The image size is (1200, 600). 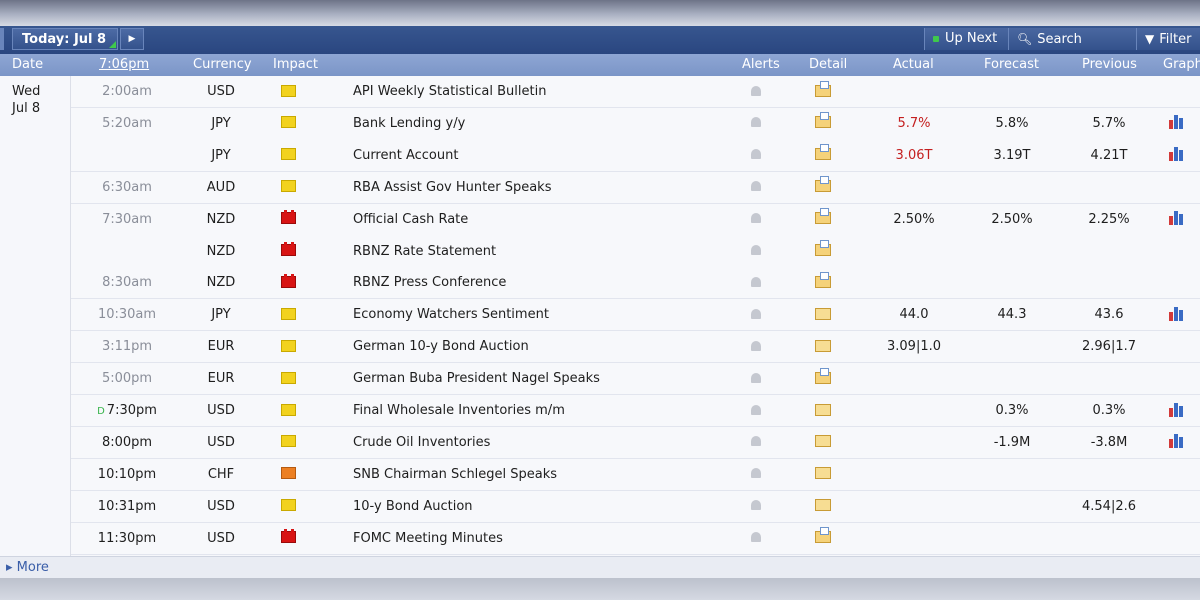 I want to click on event-title: Bank Lending y/y, so click(x=409, y=123).